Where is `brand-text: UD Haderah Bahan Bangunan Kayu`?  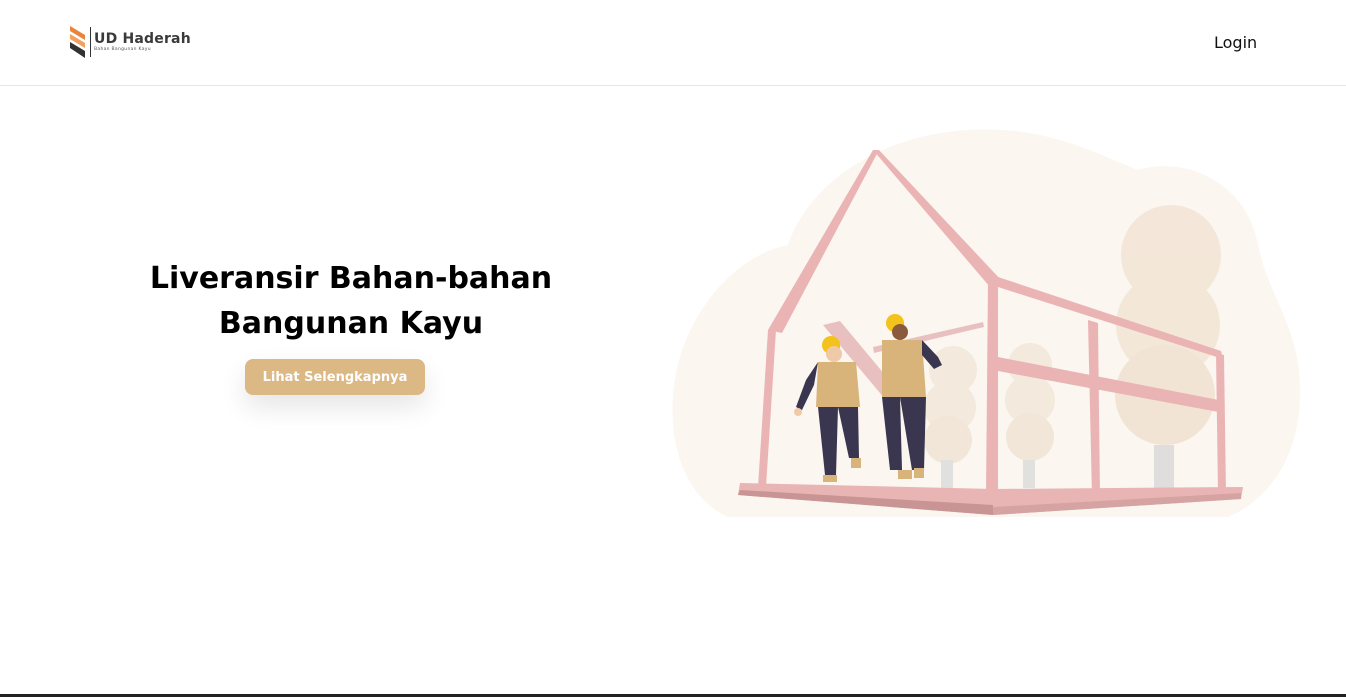
brand-text: UD Haderah Bahan Bangunan Kayu is located at coordinates (142, 42).